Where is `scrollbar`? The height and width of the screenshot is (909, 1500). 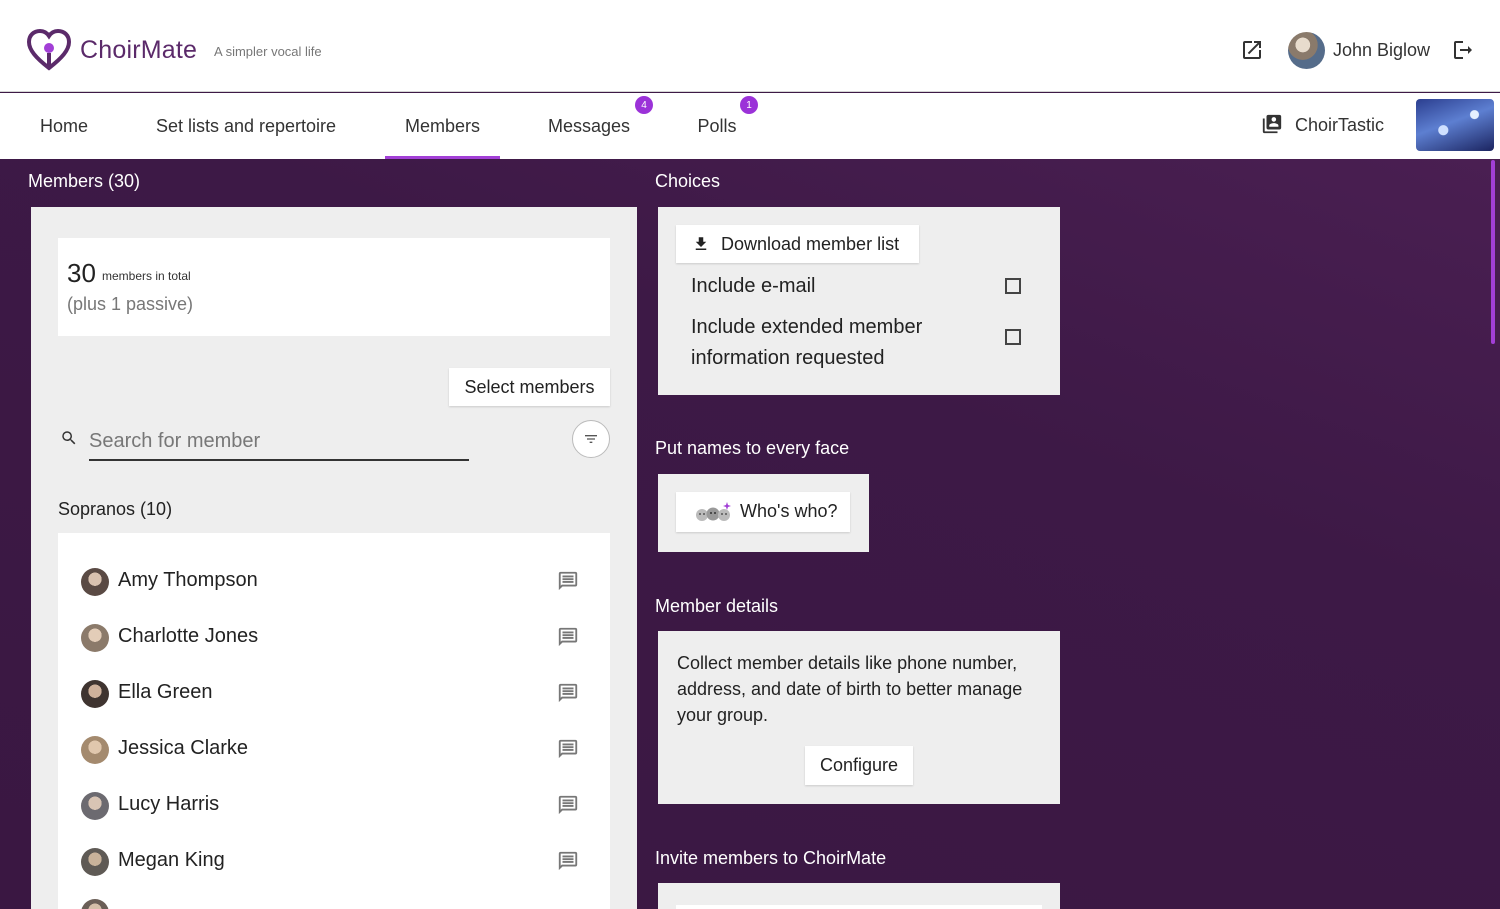
scrollbar is located at coordinates (1493, 252).